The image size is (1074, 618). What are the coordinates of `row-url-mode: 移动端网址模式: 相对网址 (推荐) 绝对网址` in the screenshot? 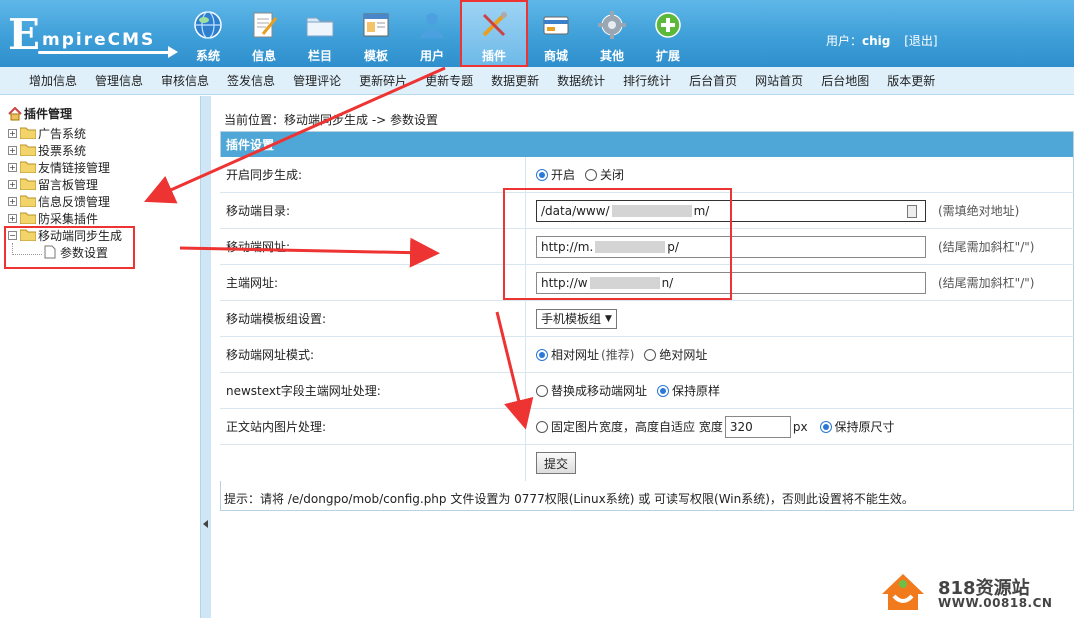 It's located at (647, 355).